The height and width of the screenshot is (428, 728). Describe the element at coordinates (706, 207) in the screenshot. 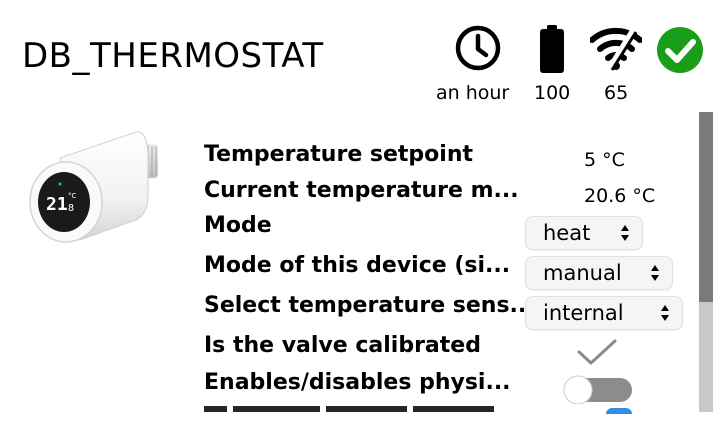

I see `scrollbar-thumb` at that location.